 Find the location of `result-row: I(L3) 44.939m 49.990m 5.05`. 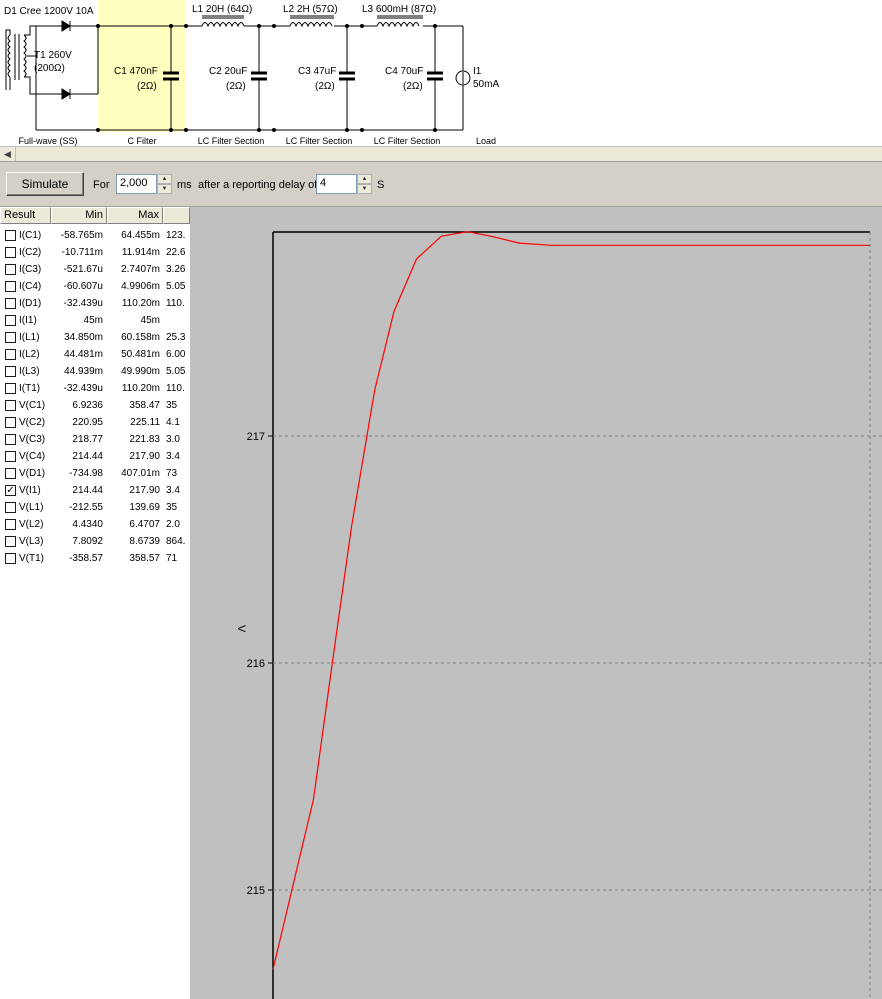

result-row: I(L3) 44.939m 49.990m 5.05 is located at coordinates (95, 371).